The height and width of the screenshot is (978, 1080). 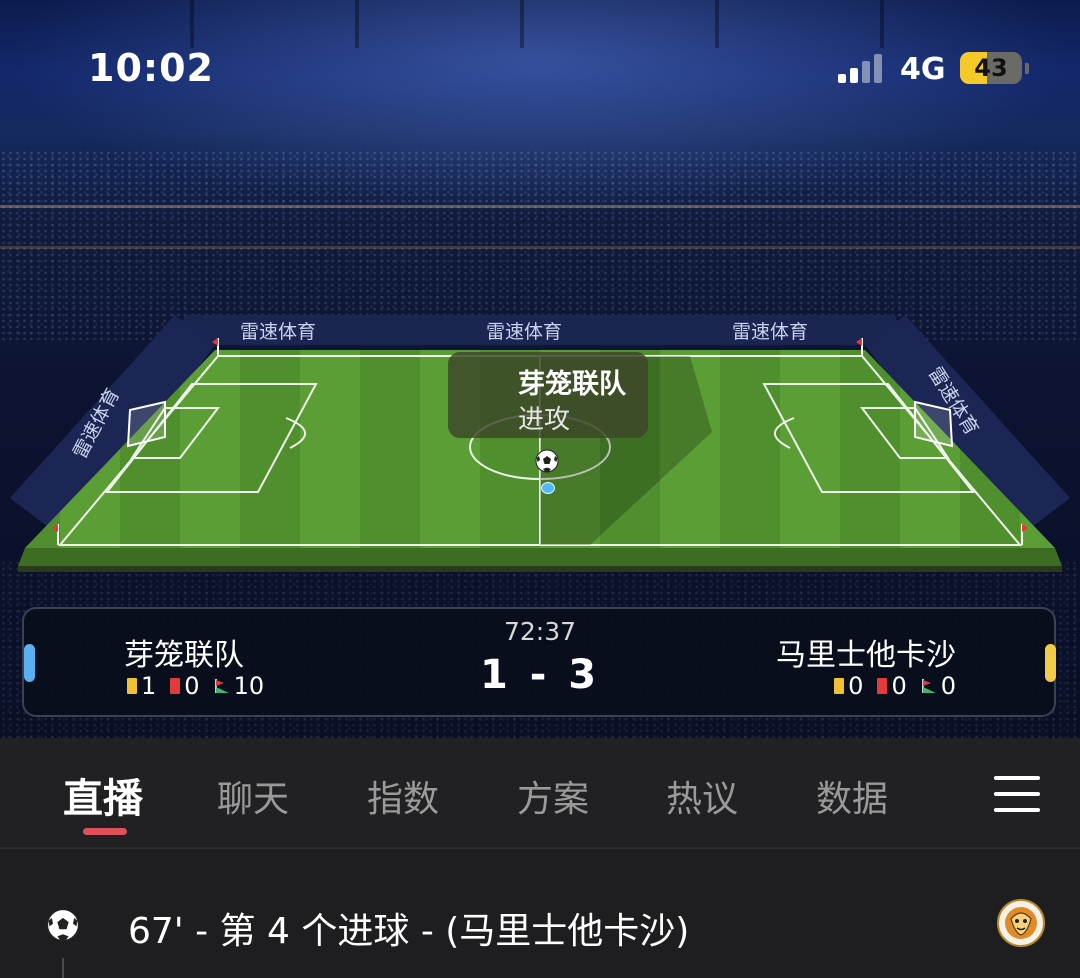 What do you see at coordinates (103, 795) in the screenshot?
I see `tab-live: 直播` at bounding box center [103, 795].